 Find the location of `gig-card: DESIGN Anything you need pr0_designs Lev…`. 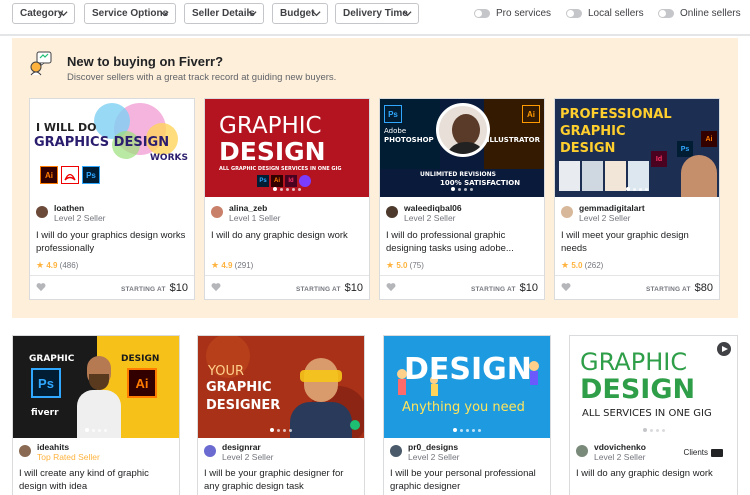

gig-card: DESIGN Anything you need pr0_designs Lev… is located at coordinates (467, 415).